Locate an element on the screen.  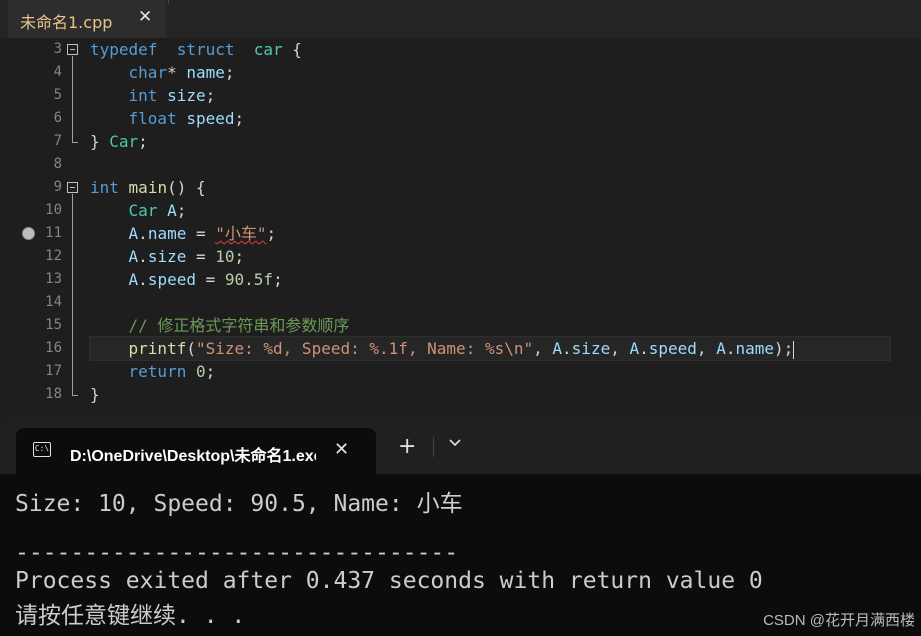
code-text: A.name = "小车"; is located at coordinates (202, 233).